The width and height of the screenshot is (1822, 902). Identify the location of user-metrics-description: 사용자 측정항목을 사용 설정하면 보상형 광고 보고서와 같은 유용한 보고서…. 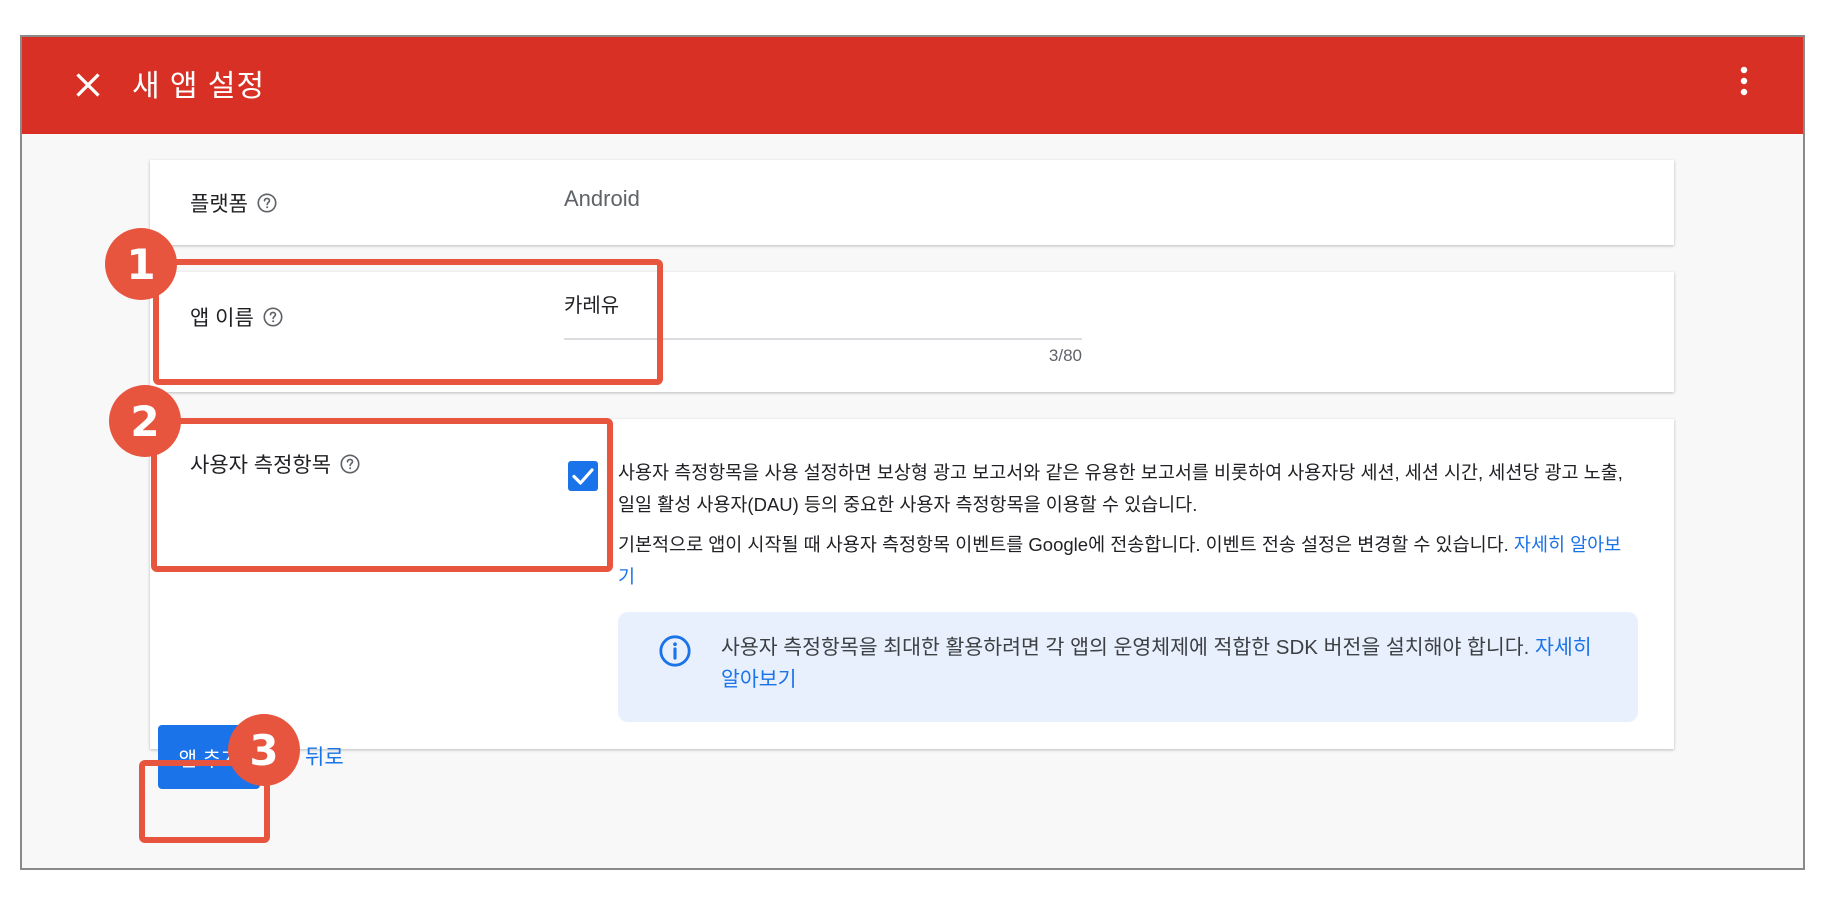
(1128, 529).